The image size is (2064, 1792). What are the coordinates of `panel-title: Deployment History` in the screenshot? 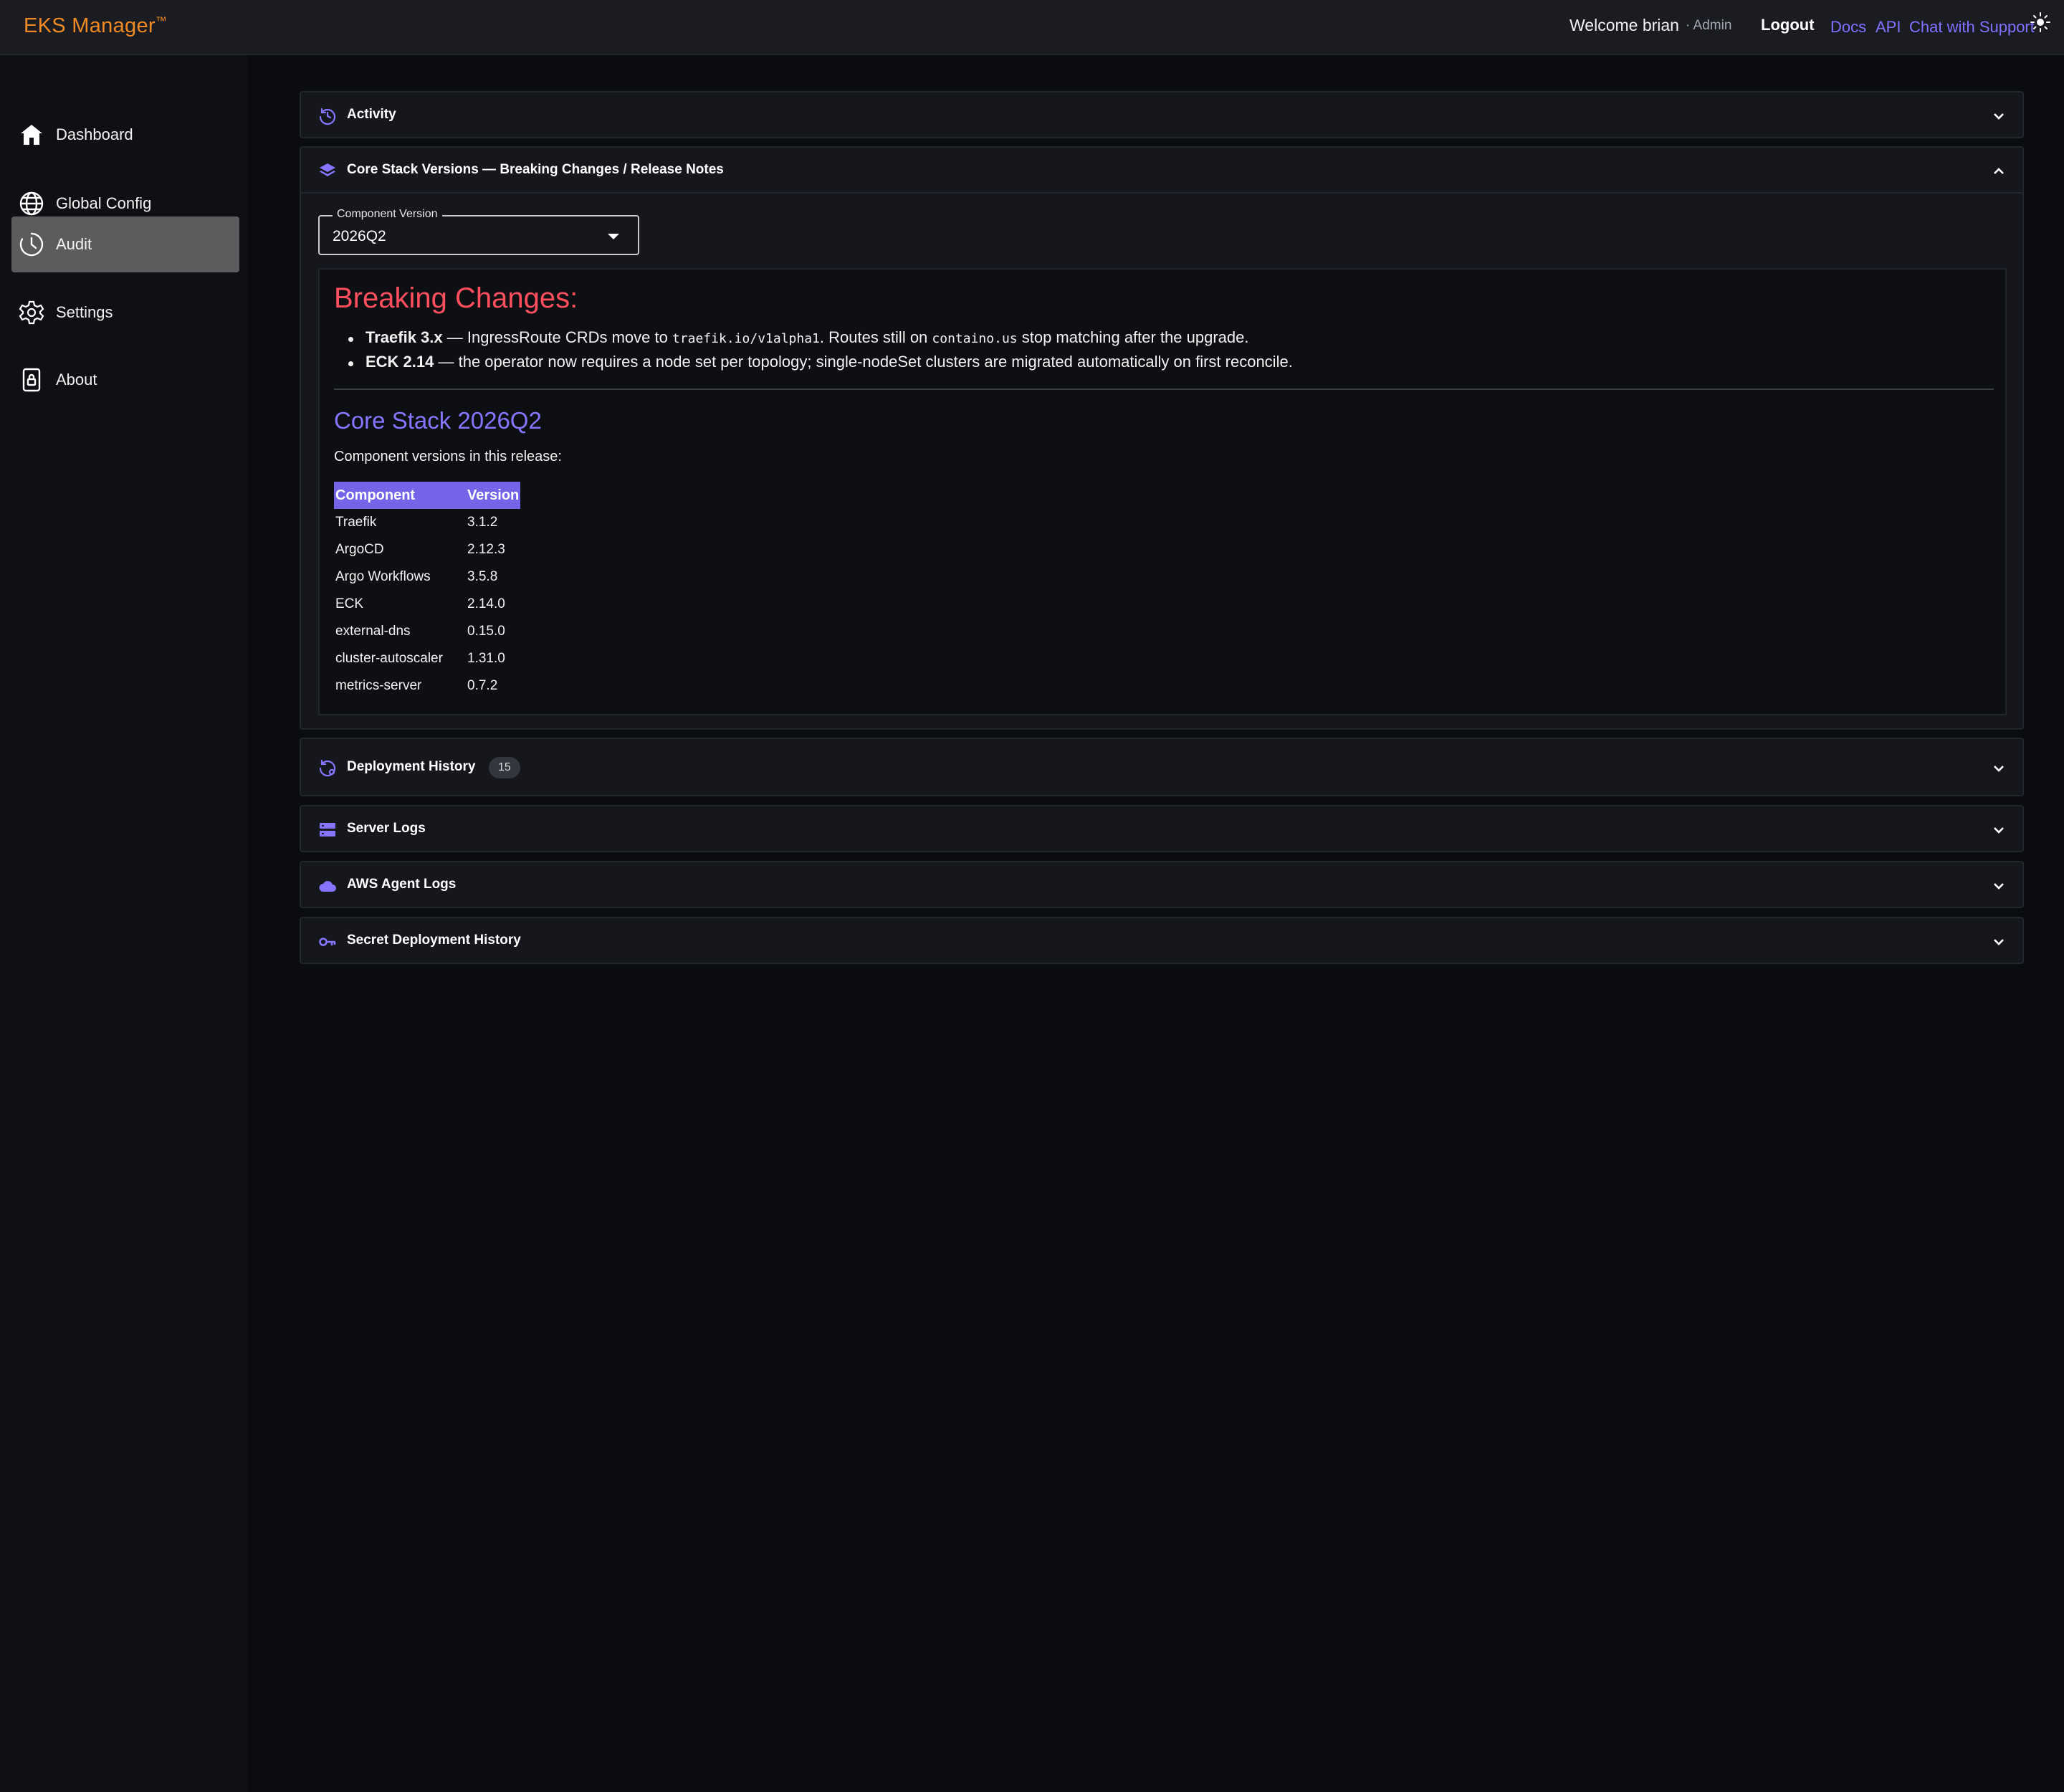 It's located at (412, 766).